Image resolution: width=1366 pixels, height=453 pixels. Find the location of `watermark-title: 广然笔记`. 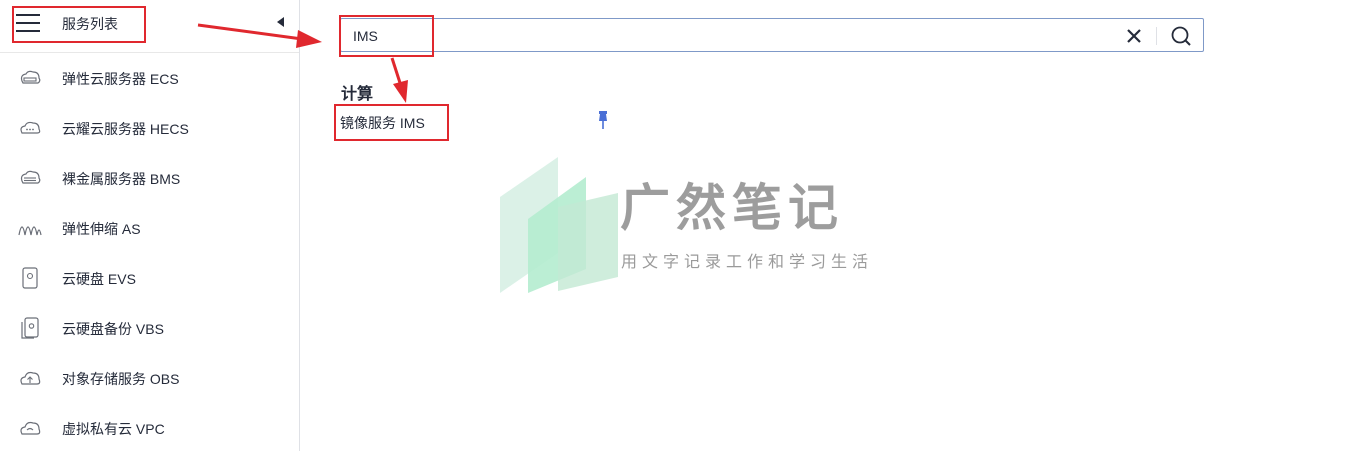

watermark-title: 广然笔记 is located at coordinates (732, 208).